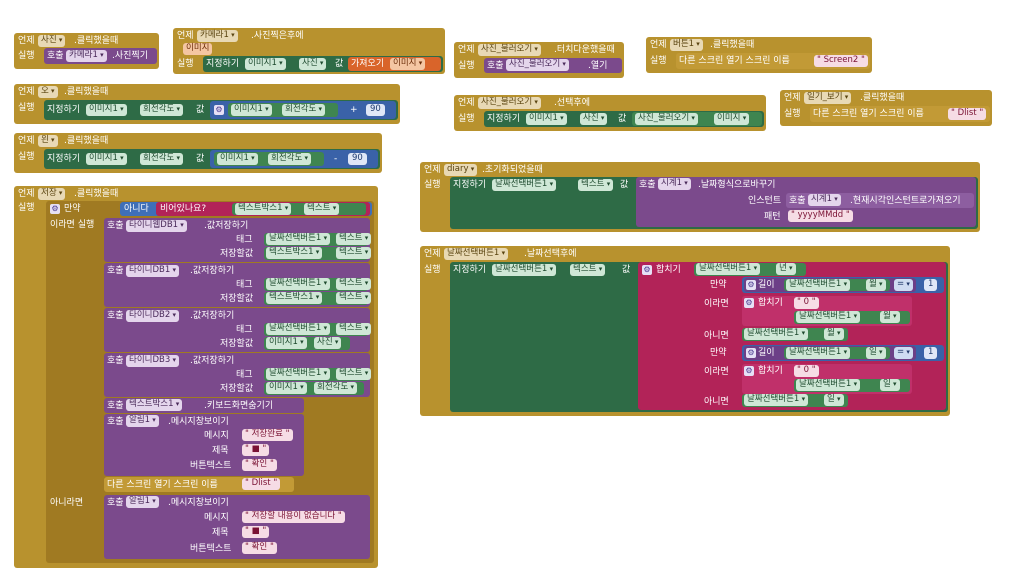 The height and width of the screenshot is (587, 1011). Describe the element at coordinates (156, 226) in the screenshot. I see `component-dropdown: 타이니웹DB1` at that location.